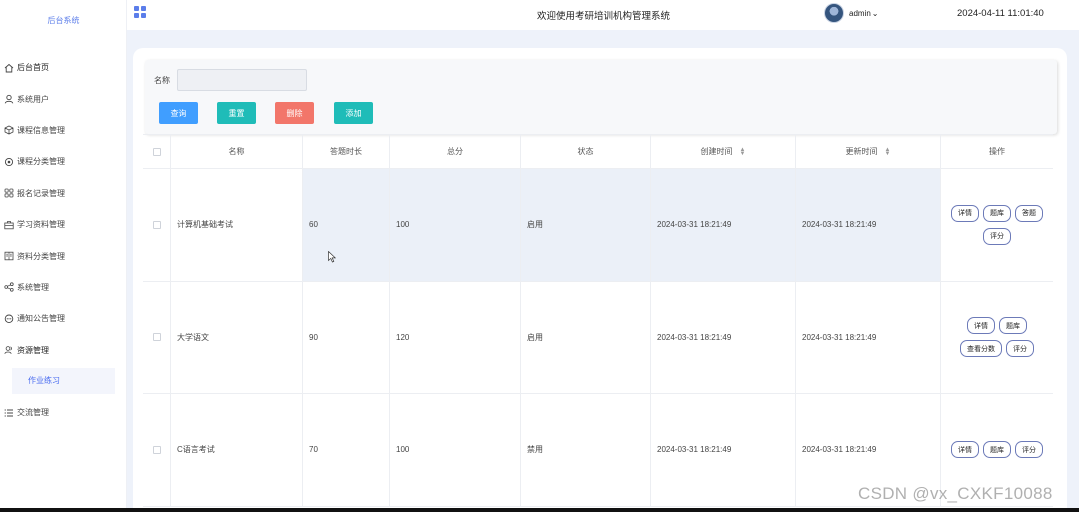 This screenshot has height=512, width=1079. I want to click on sidebar-item-label: 课程分类管理, so click(41, 162).